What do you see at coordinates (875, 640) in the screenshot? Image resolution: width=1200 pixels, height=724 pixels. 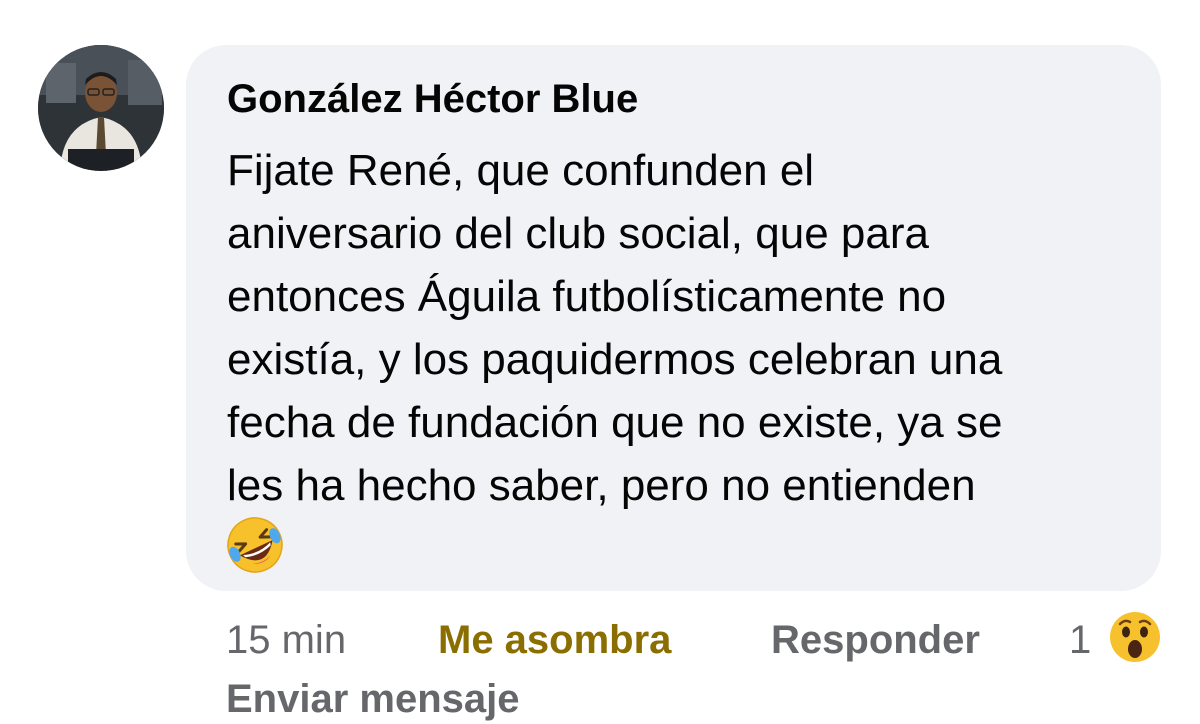 I see `reply-button: Responder` at bounding box center [875, 640].